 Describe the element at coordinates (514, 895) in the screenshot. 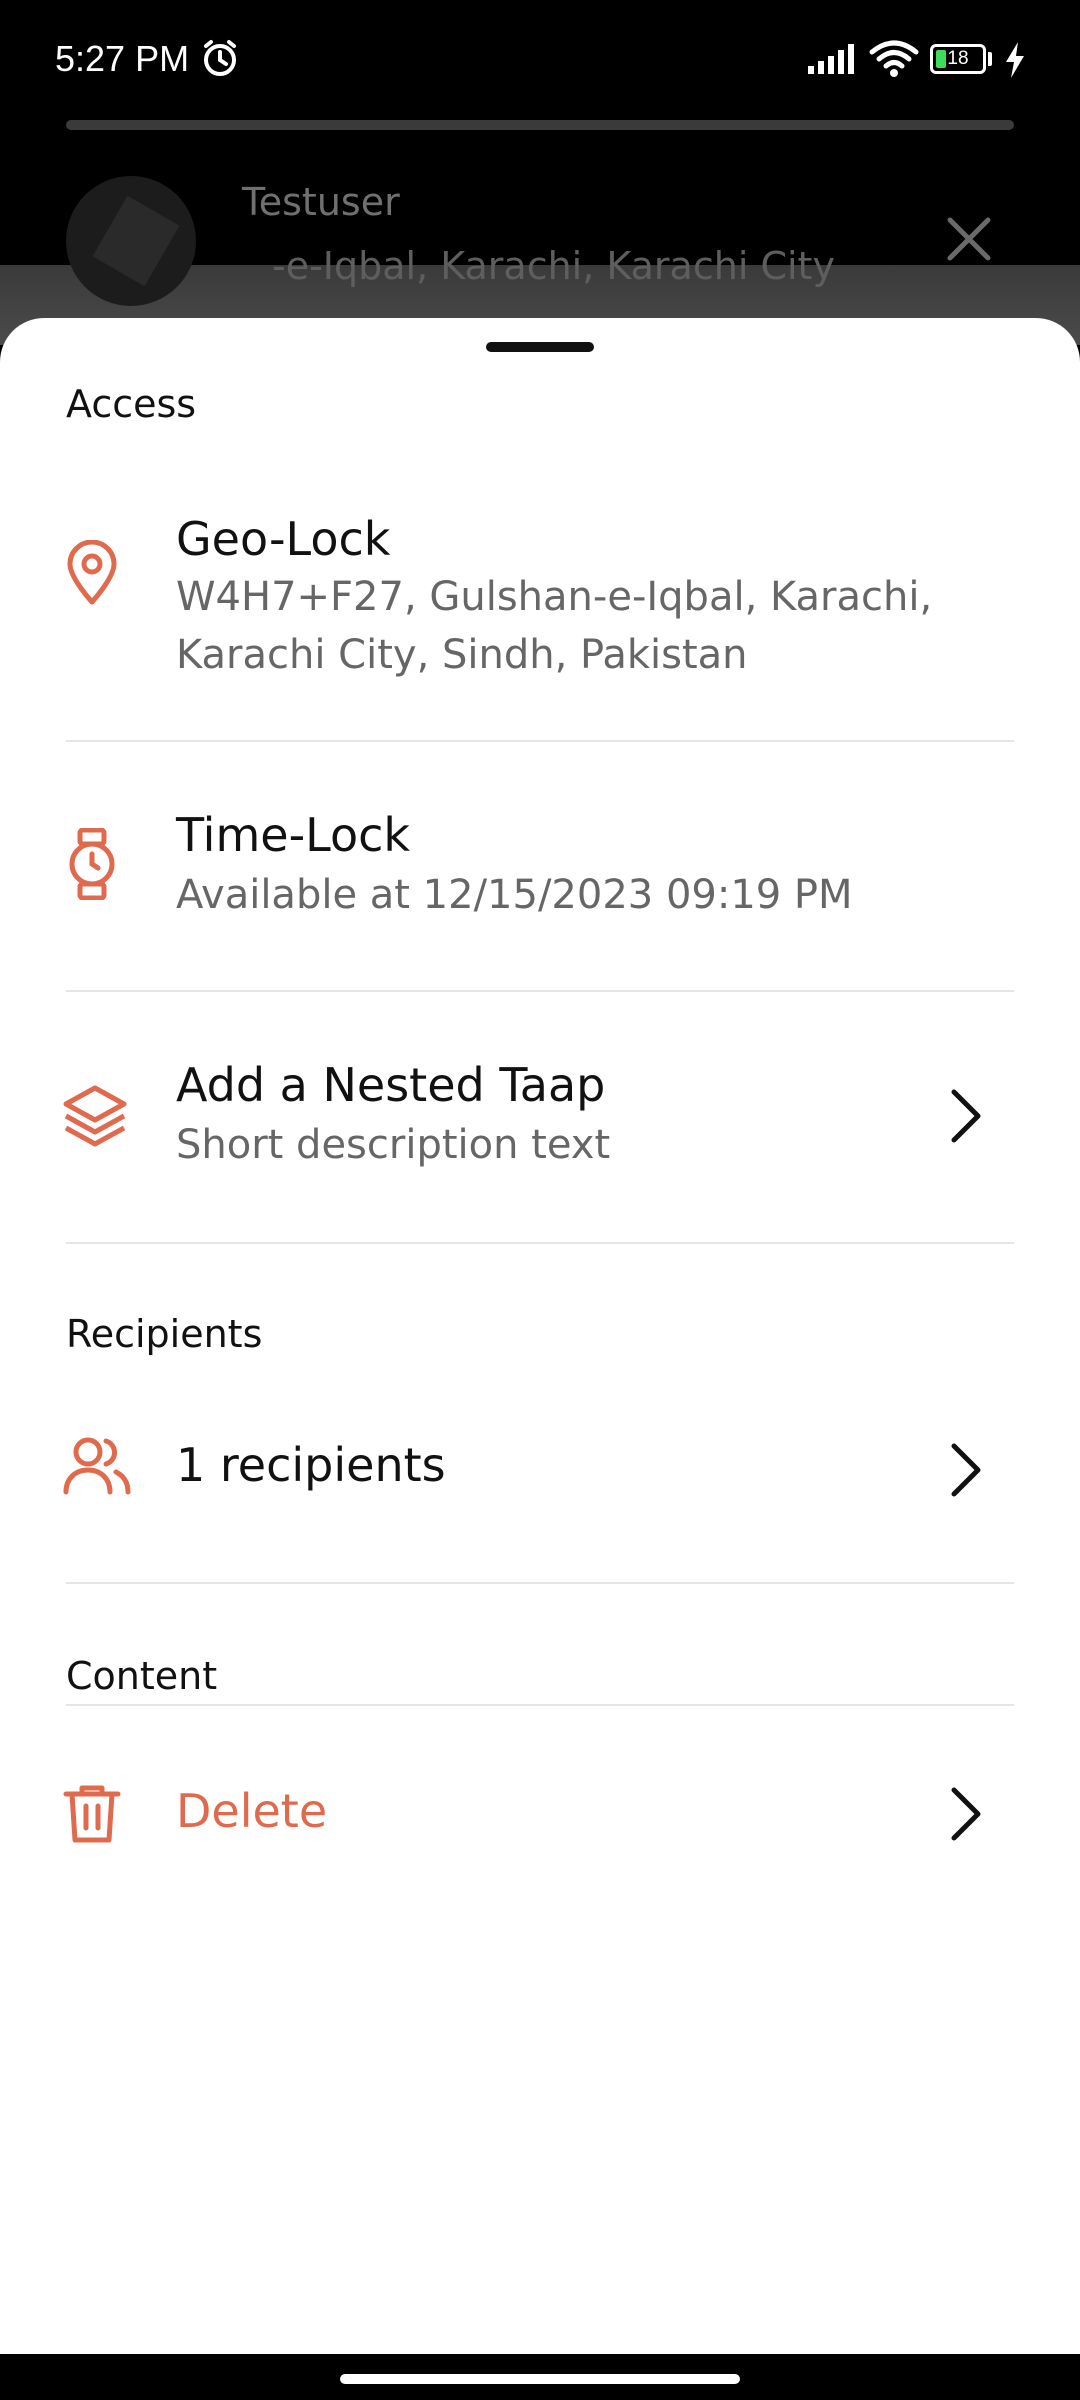

I see `time-lock-subtitle: Available at 12/15/2023 09:19 PM` at that location.